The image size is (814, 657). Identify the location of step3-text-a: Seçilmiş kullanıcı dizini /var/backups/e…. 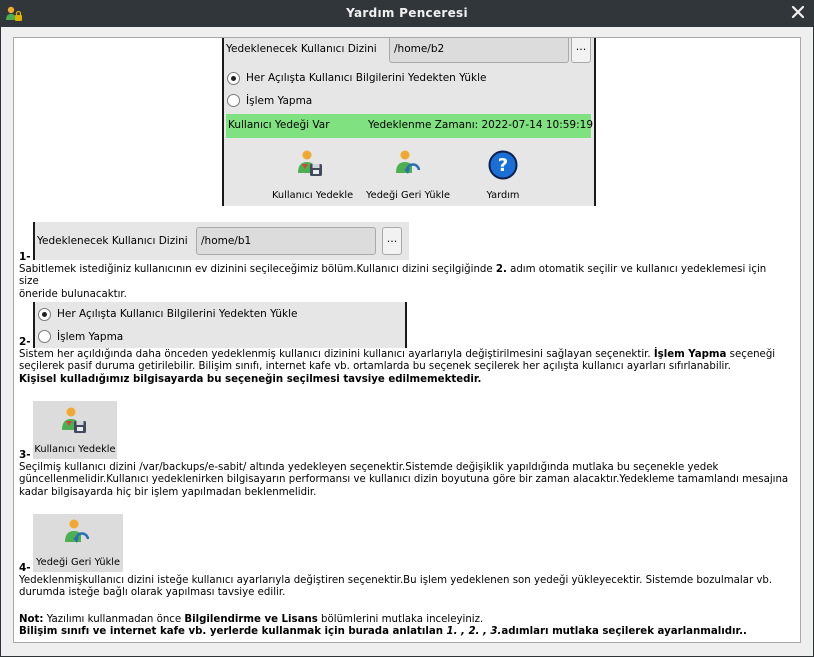
(369, 467).